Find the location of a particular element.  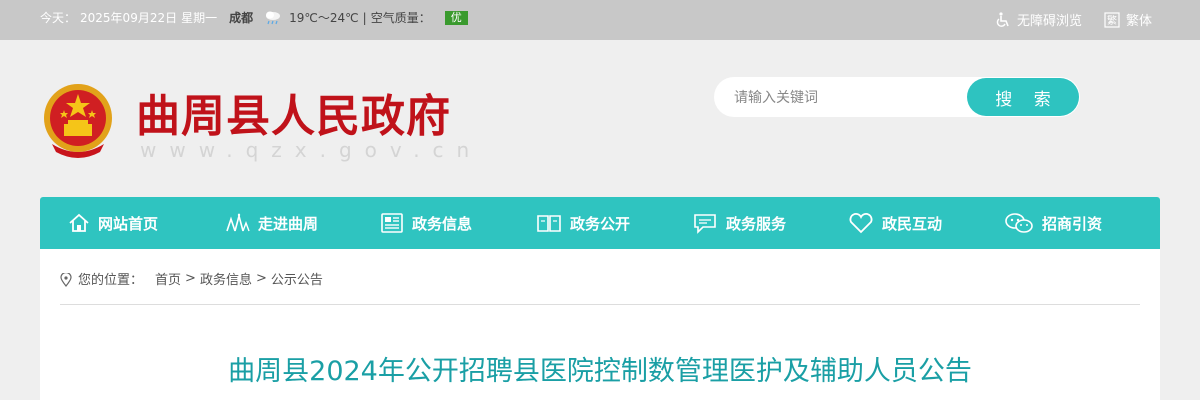

chat-icon is located at coordinates (705, 224).